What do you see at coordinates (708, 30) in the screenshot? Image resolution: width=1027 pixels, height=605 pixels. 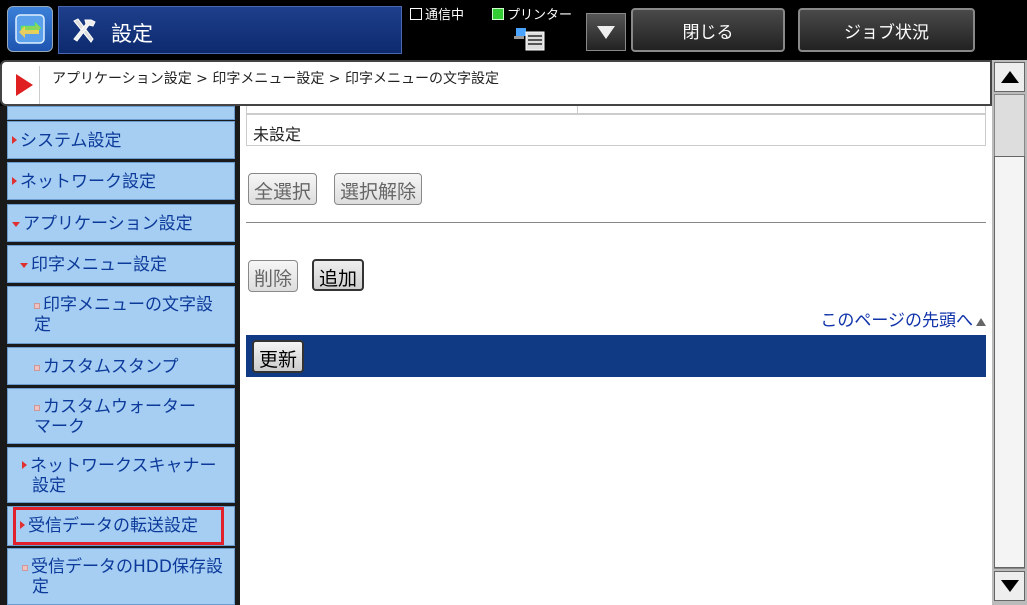 I see `close-button: 閉じる` at bounding box center [708, 30].